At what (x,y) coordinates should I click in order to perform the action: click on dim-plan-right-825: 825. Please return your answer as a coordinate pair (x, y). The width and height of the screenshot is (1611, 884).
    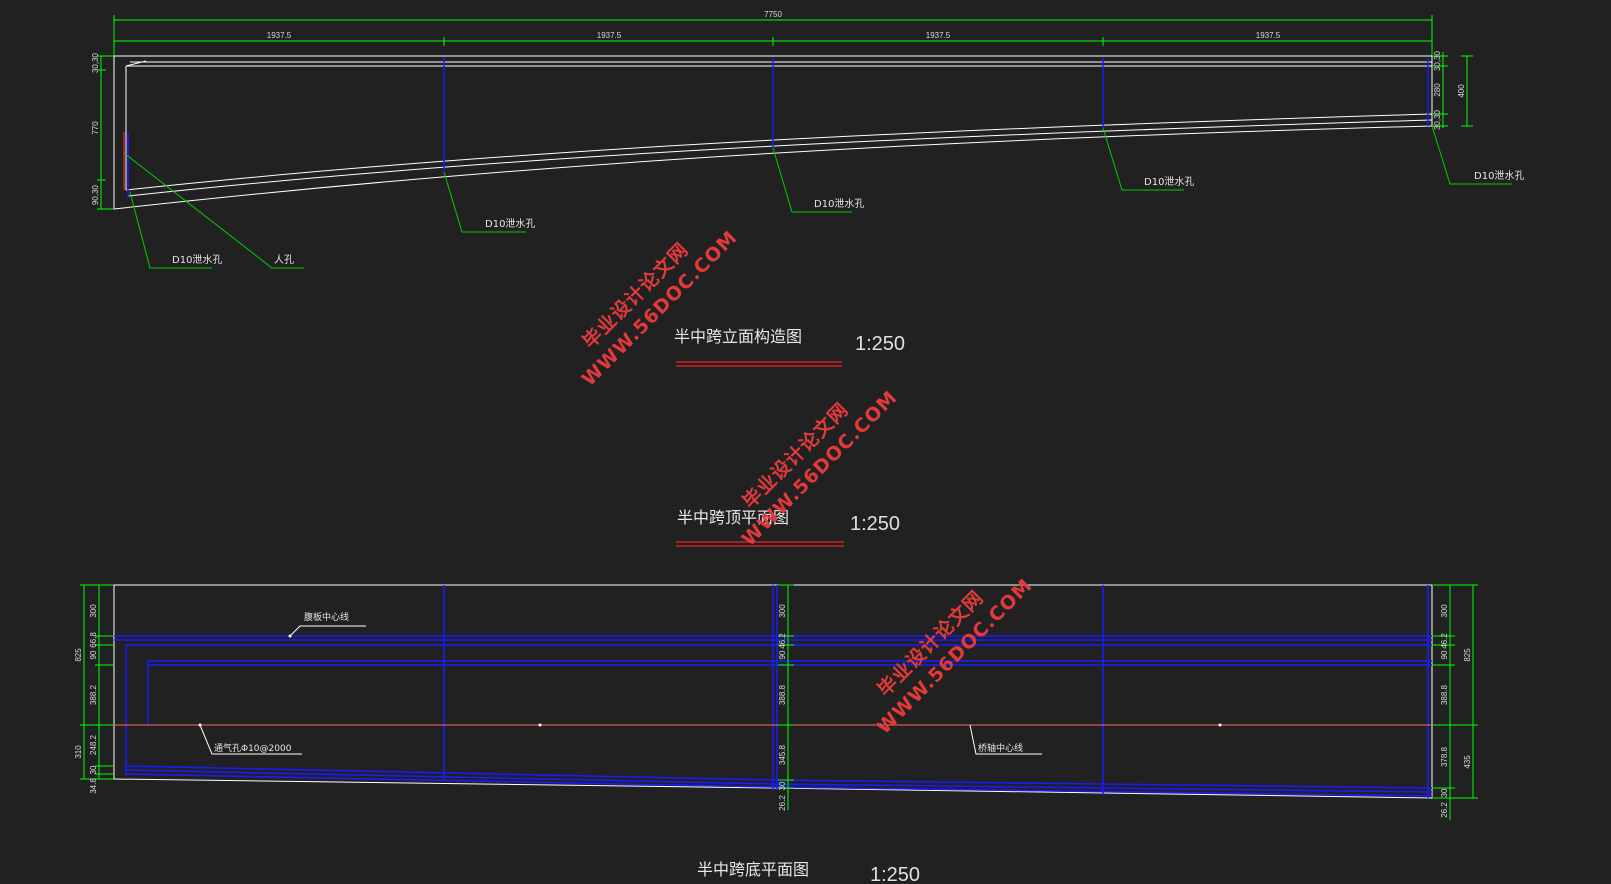
    Looking at the image, I should click on (1467, 655).